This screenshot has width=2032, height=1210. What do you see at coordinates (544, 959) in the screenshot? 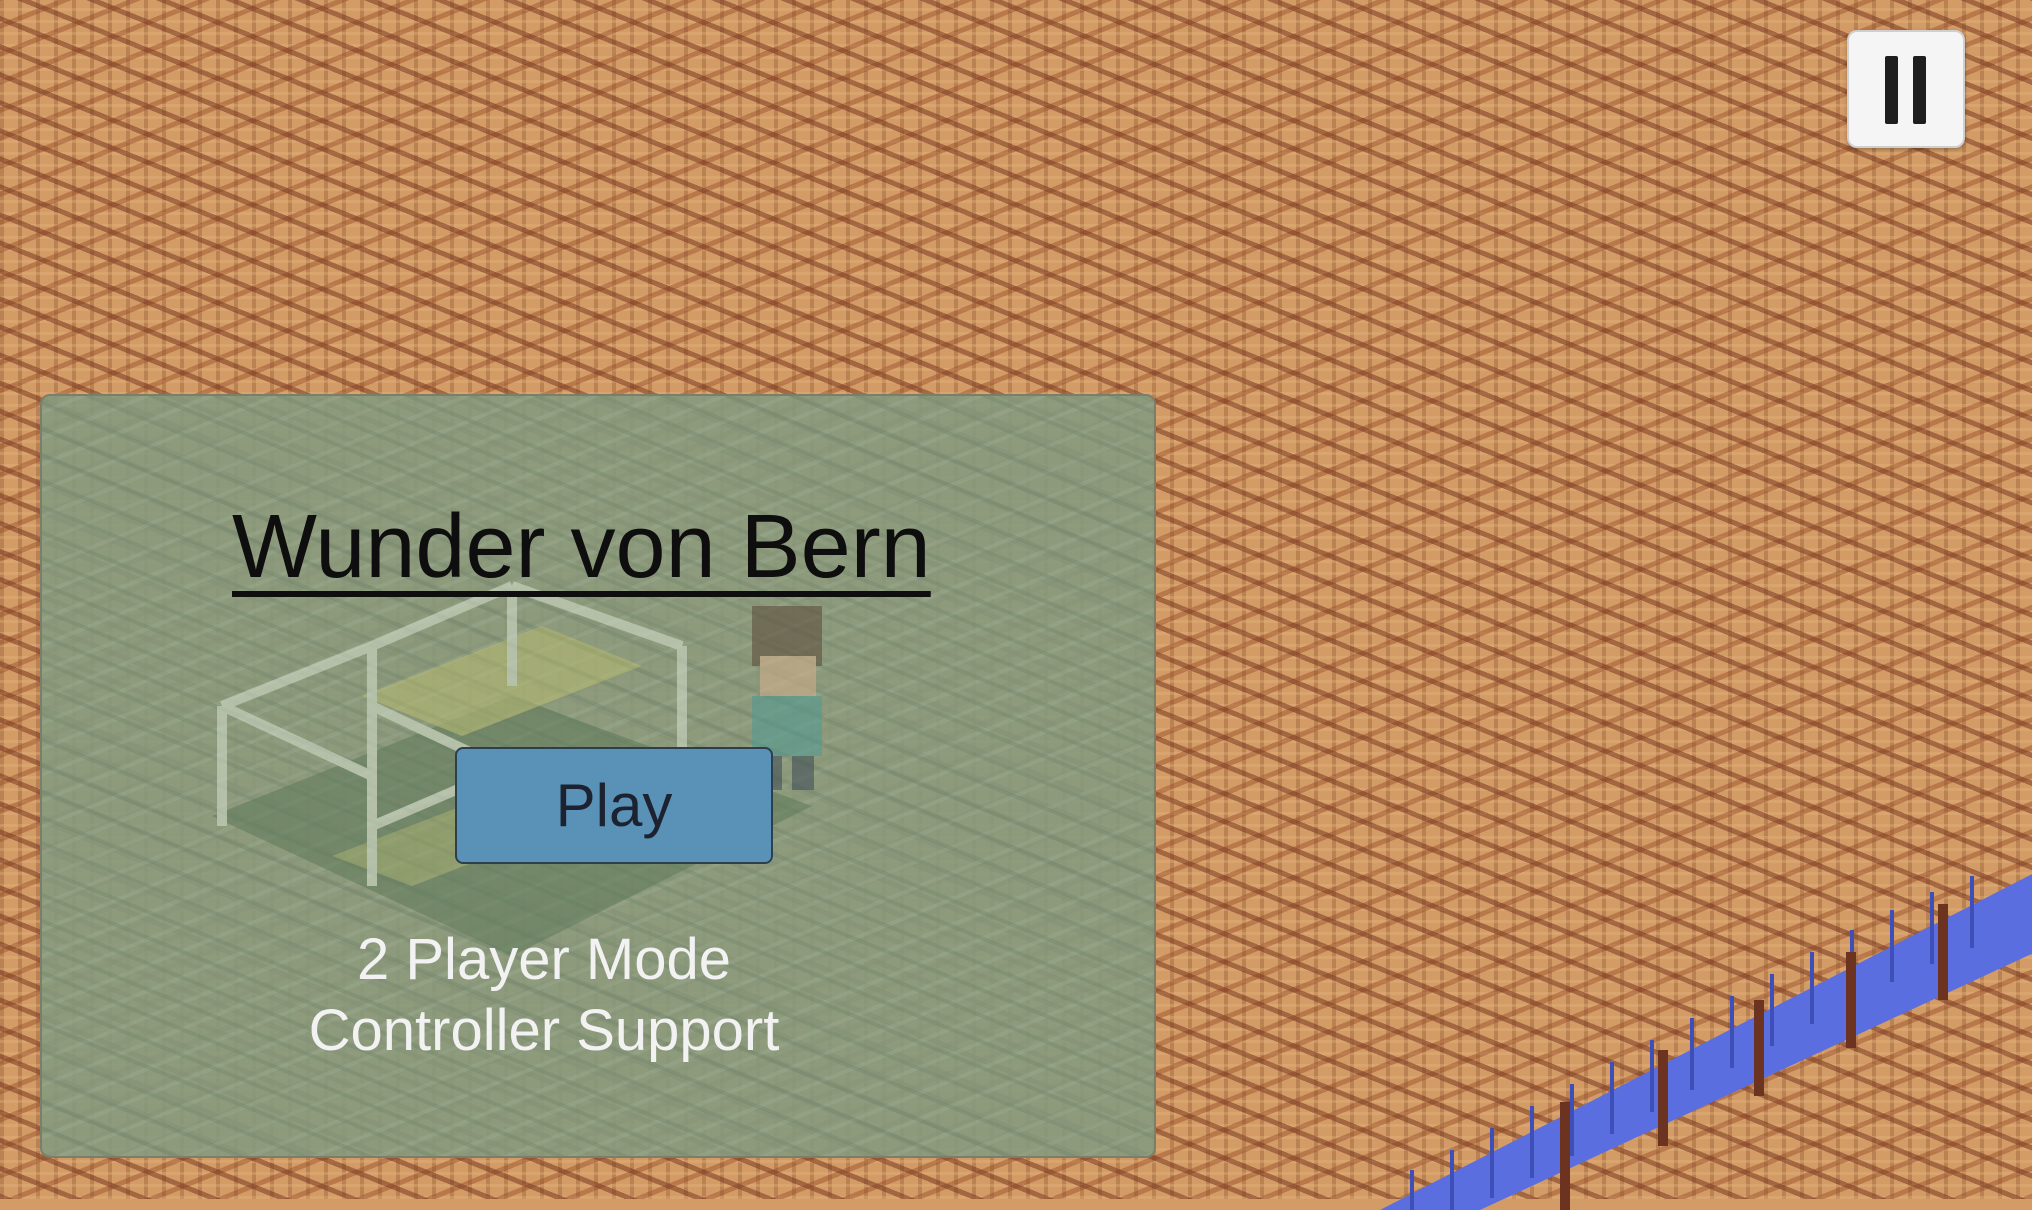
I see `player-mode-text: 2 Player Mode` at bounding box center [544, 959].